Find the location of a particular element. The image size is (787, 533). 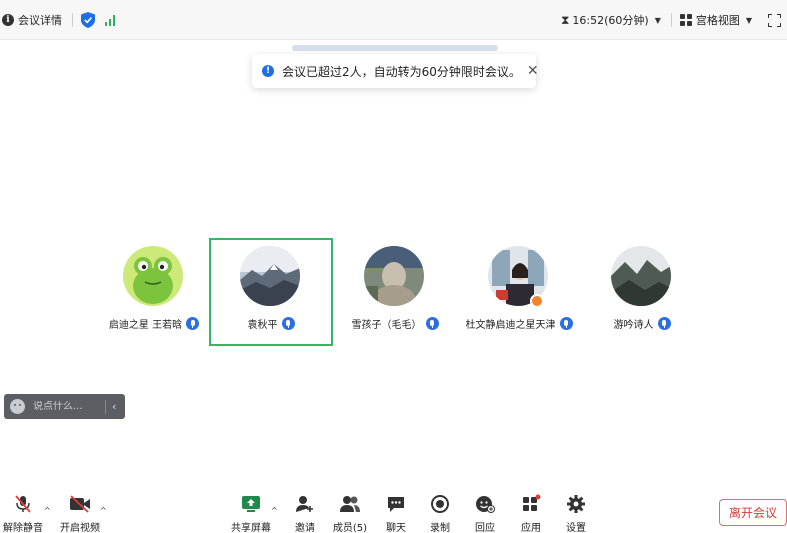

participant-tile-active: 袁秋平 is located at coordinates (271, 292).